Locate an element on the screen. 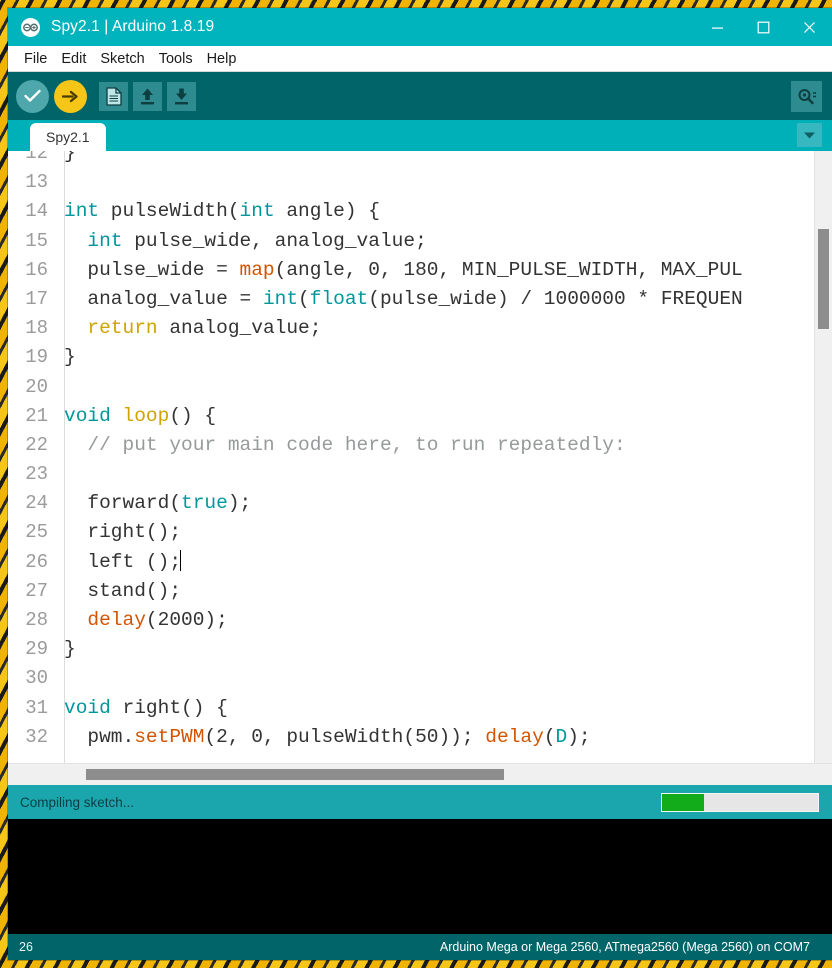 This screenshot has width=832, height=968. code-line: 27 stand(); is located at coordinates (420, 591).